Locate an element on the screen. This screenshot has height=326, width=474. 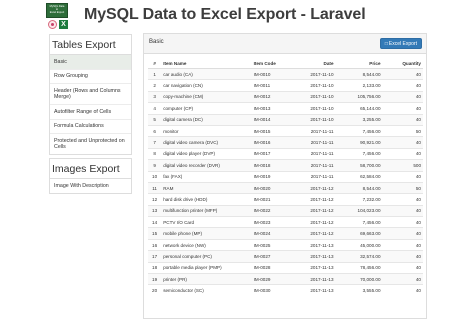
cell-price: 105,756.00 is located at coordinates (359, 96).